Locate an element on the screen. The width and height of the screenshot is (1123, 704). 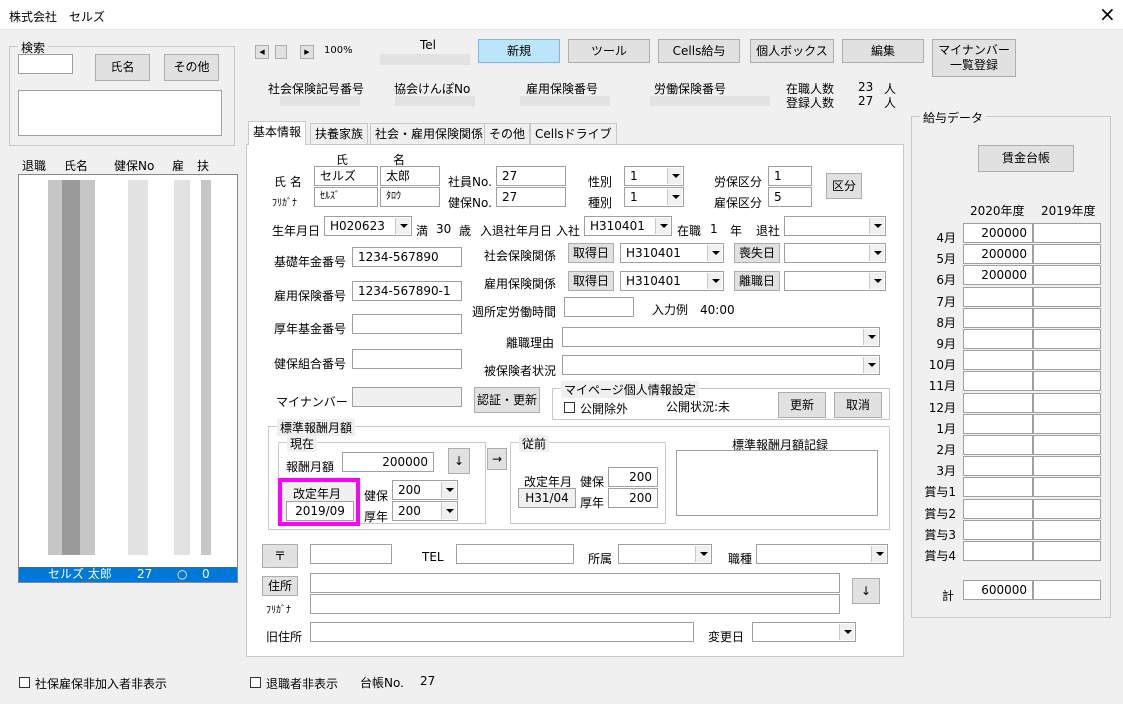
sei-kana-field: ｾﾙｽﾞ is located at coordinates (346, 197).